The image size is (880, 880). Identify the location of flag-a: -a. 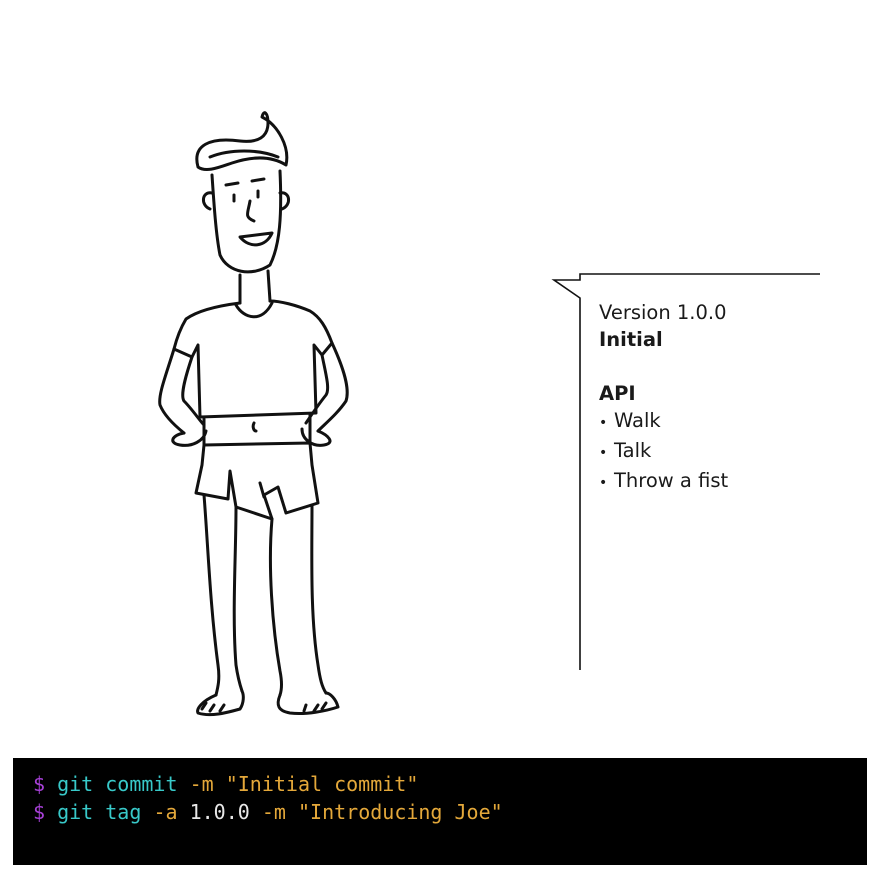
(165, 812).